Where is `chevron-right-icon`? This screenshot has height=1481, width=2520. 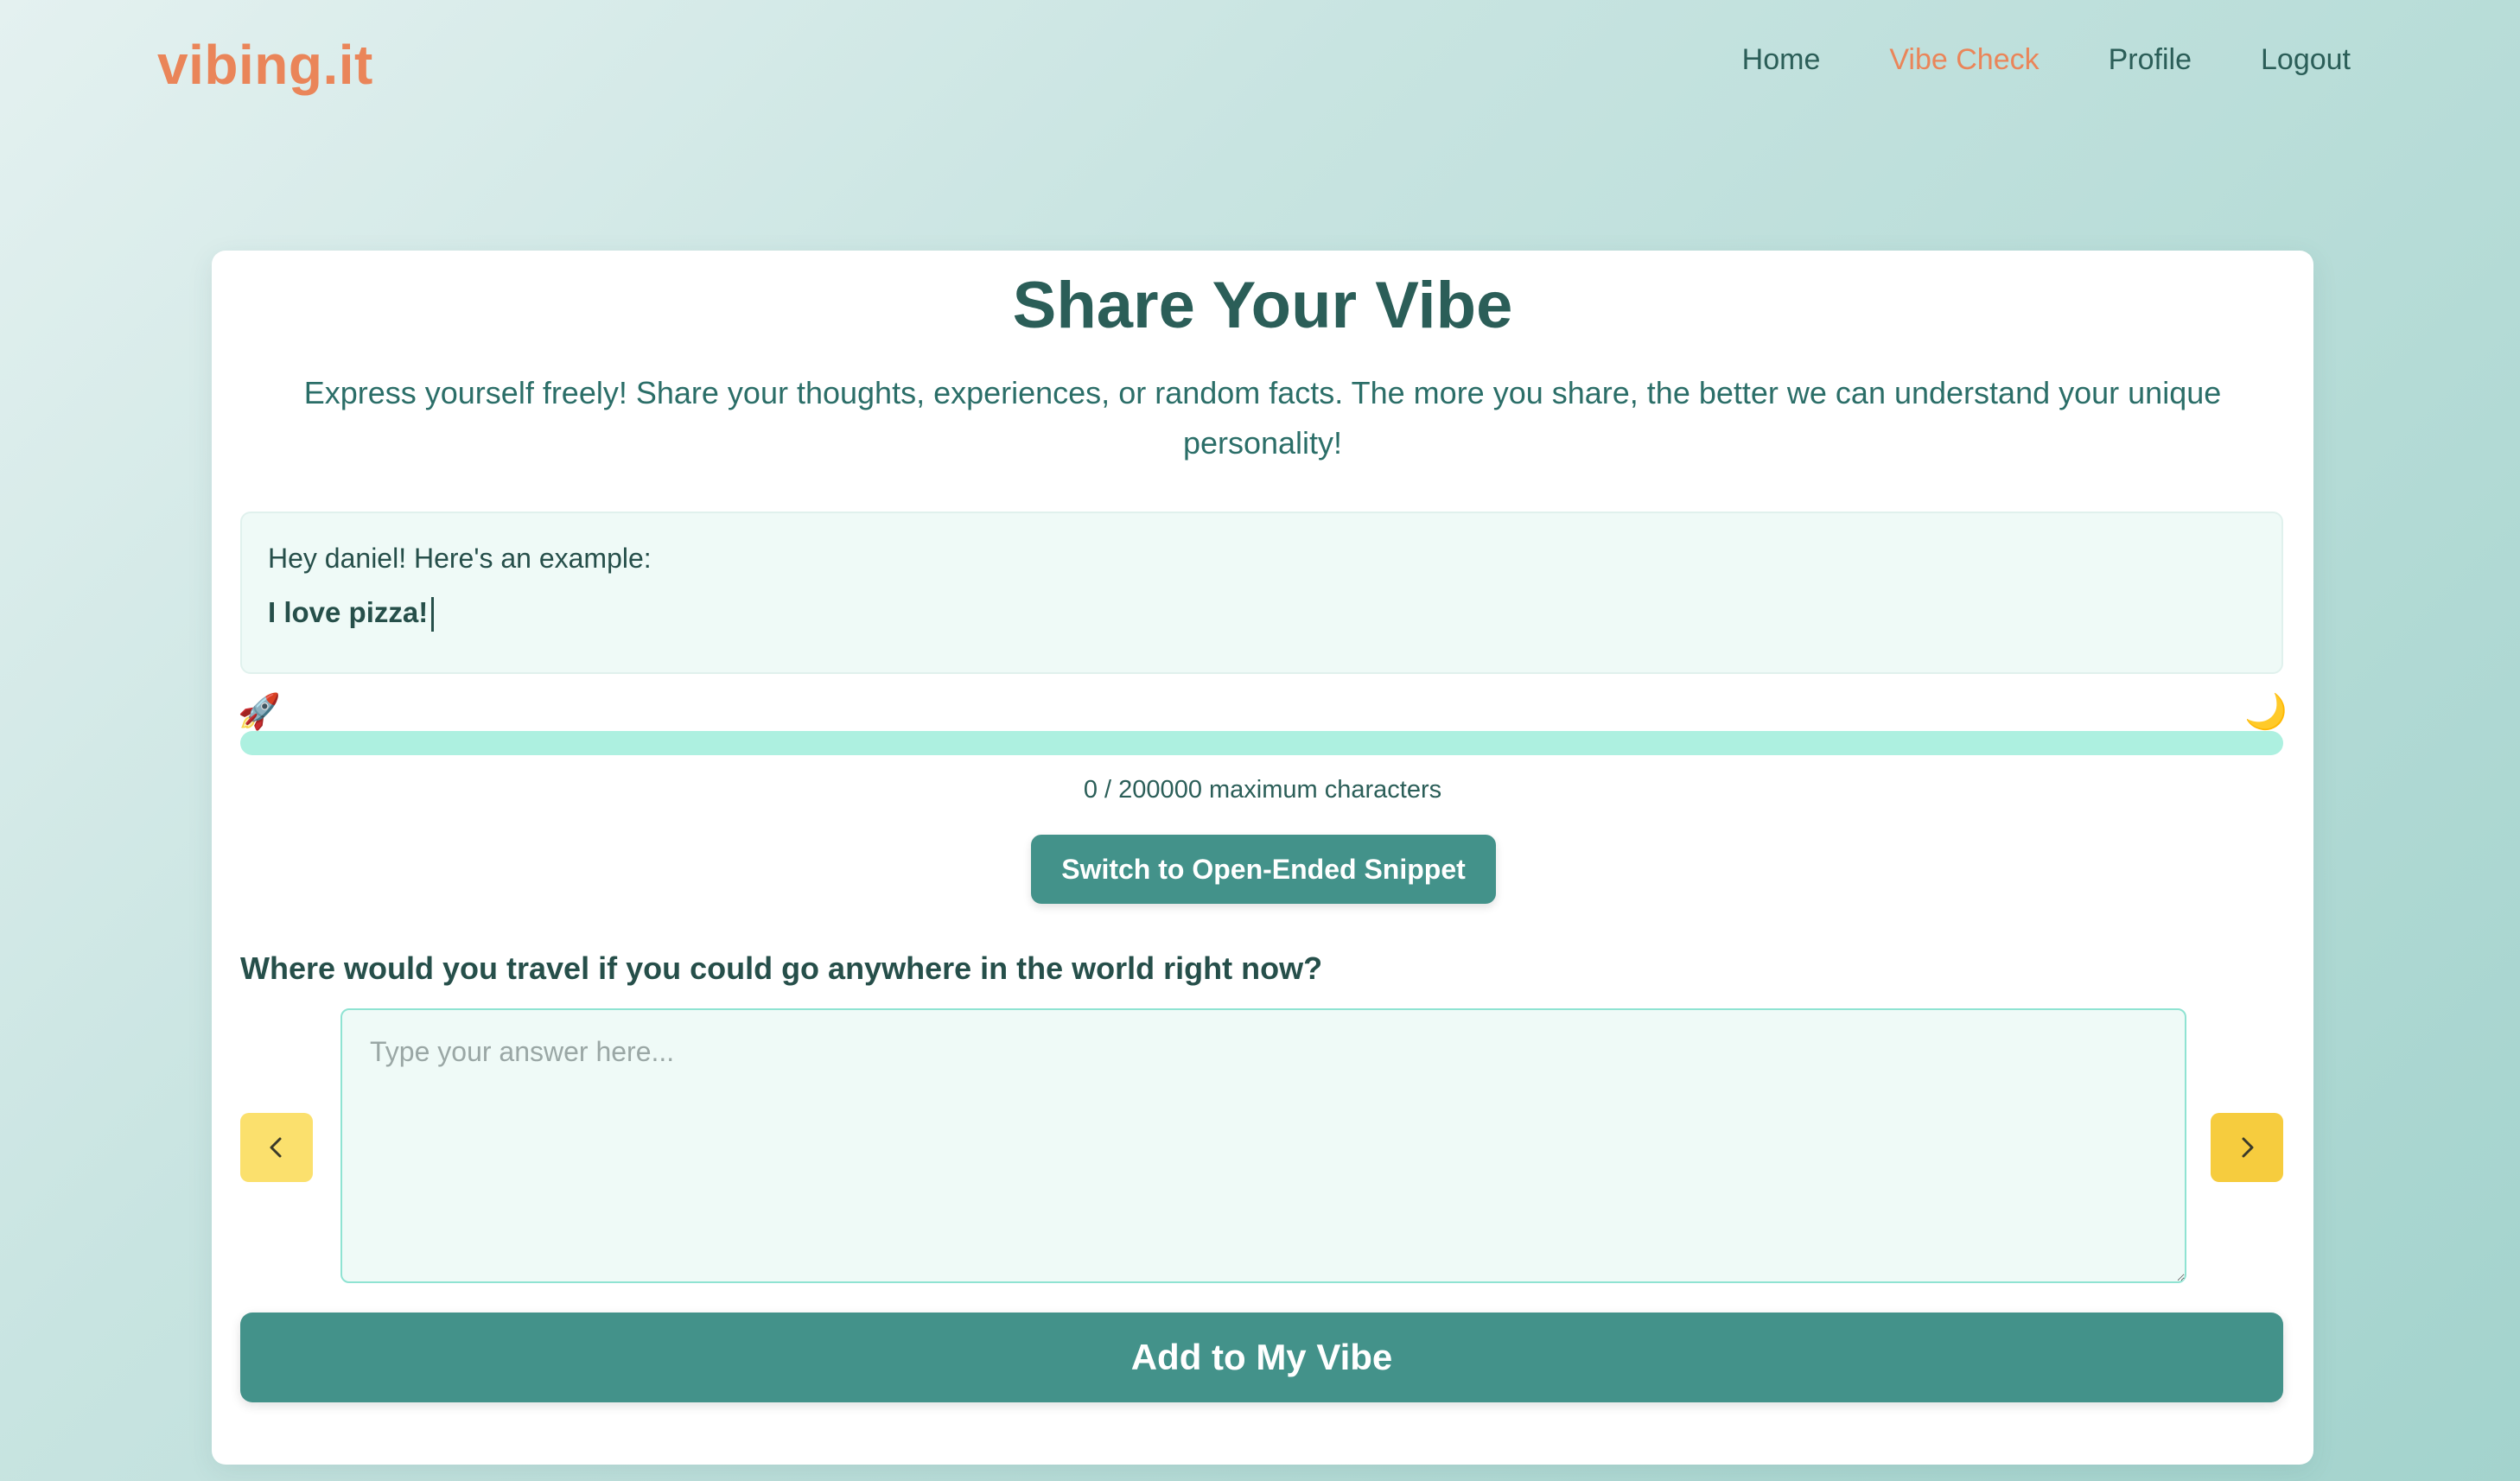
chevron-right-icon is located at coordinates (2248, 1148).